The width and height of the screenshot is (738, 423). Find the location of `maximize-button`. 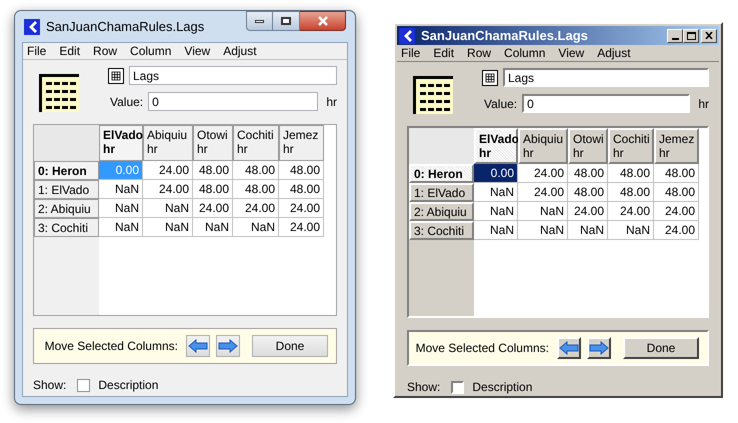

maximize-button is located at coordinates (286, 21).